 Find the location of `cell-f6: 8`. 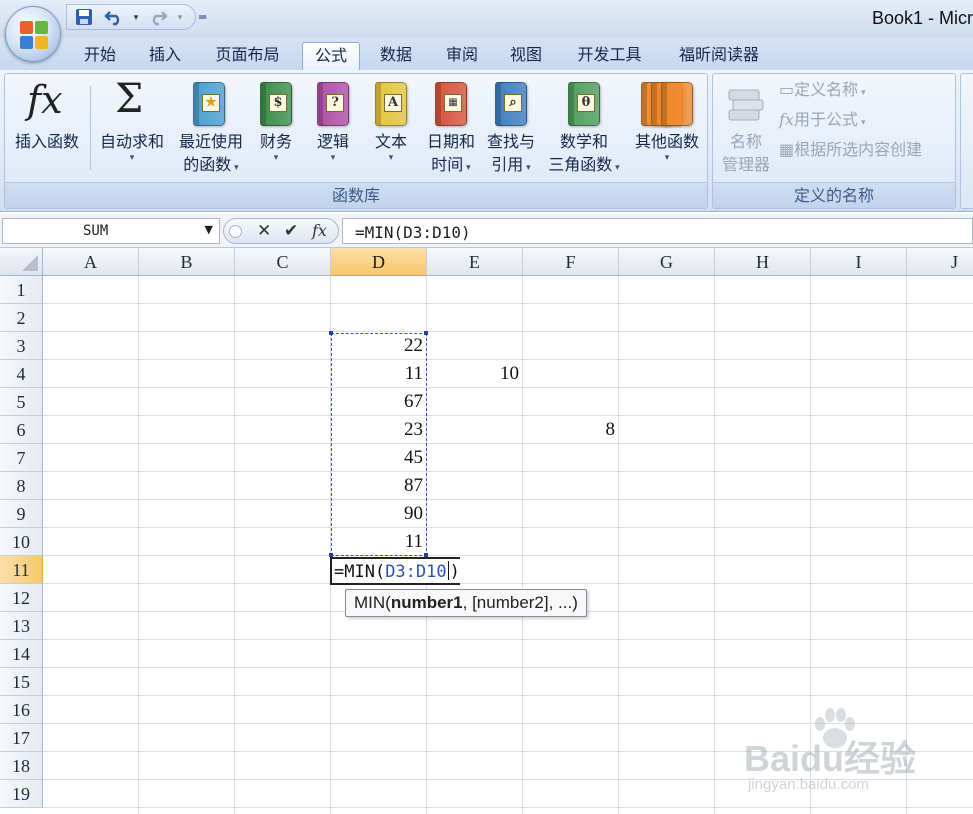

cell-f6: 8 is located at coordinates (571, 430).